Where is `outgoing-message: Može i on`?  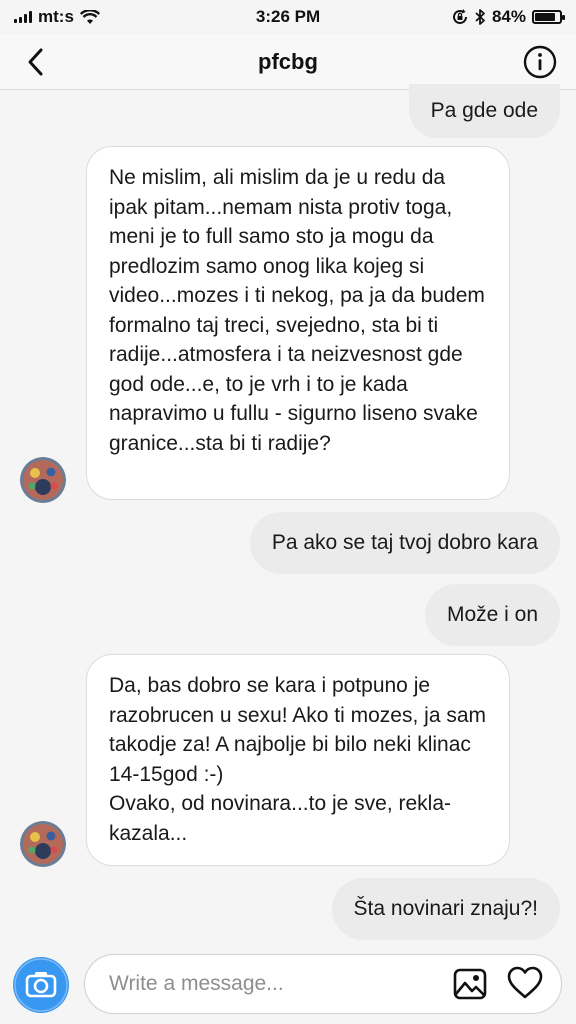 outgoing-message: Može i on is located at coordinates (492, 615).